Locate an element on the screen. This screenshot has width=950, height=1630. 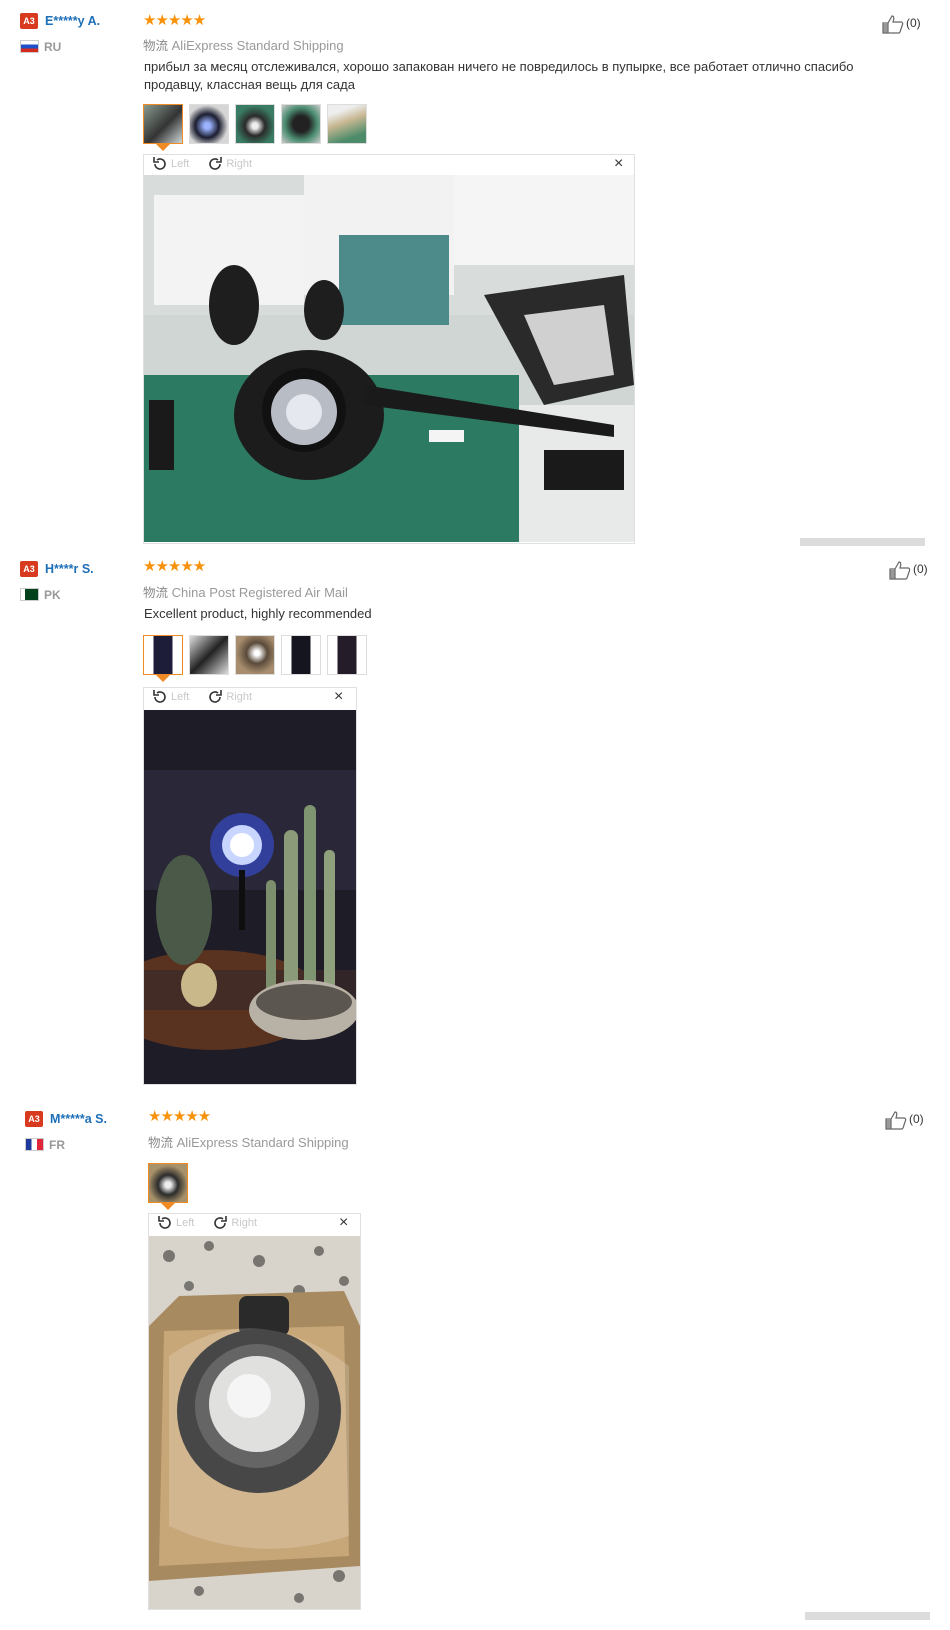
shipping-method: 物流 China Post Registered Air Mail is located at coordinates (245, 591).